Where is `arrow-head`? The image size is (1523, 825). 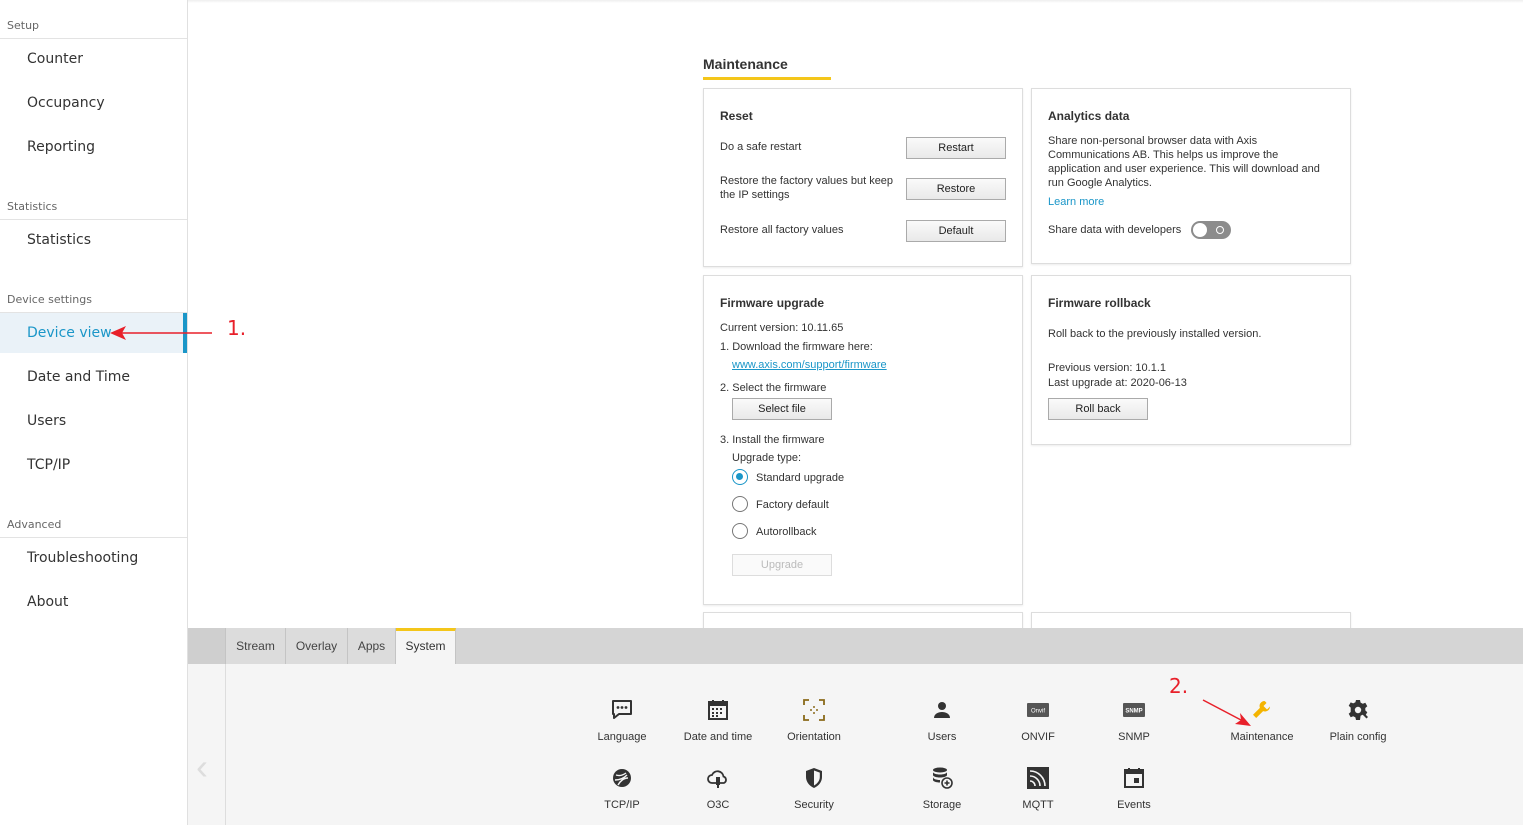
arrow-head is located at coordinates (1243, 719).